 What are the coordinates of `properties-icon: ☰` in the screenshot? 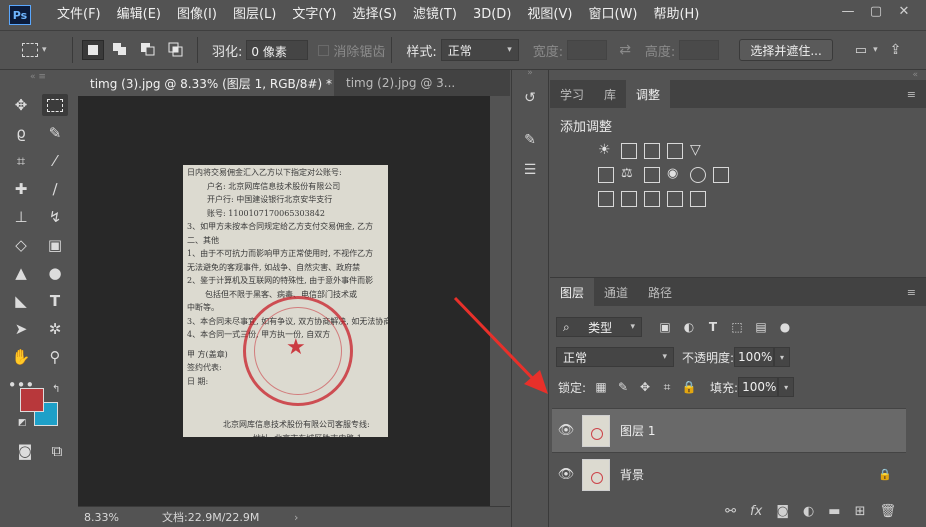 It's located at (530, 170).